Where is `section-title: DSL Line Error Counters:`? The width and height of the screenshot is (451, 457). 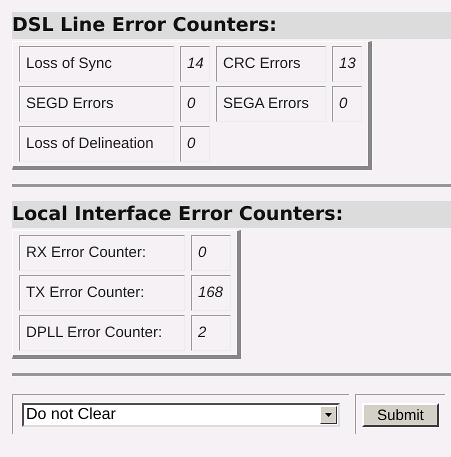
section-title: DSL Line Error Counters: is located at coordinates (144, 25).